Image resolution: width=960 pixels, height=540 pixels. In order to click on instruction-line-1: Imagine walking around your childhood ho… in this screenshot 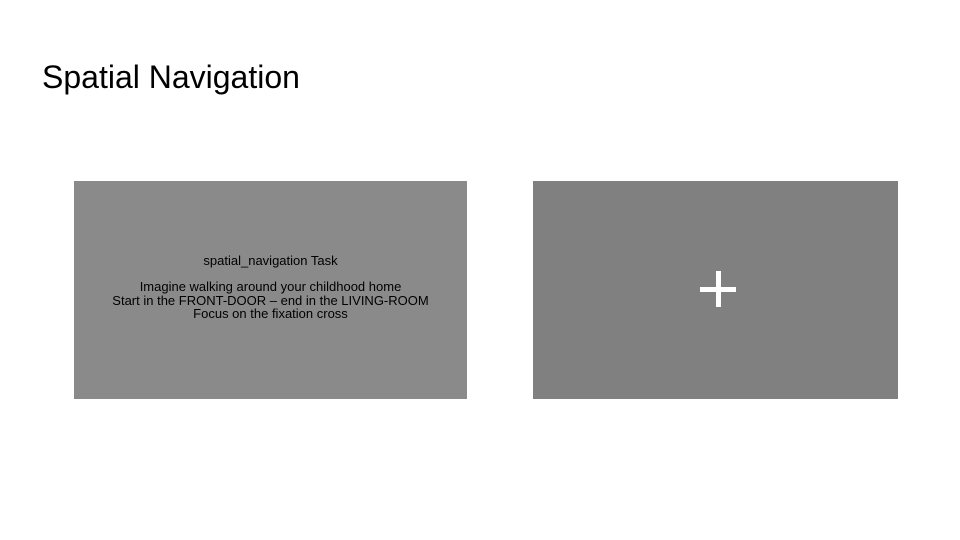, I will do `click(270, 286)`.